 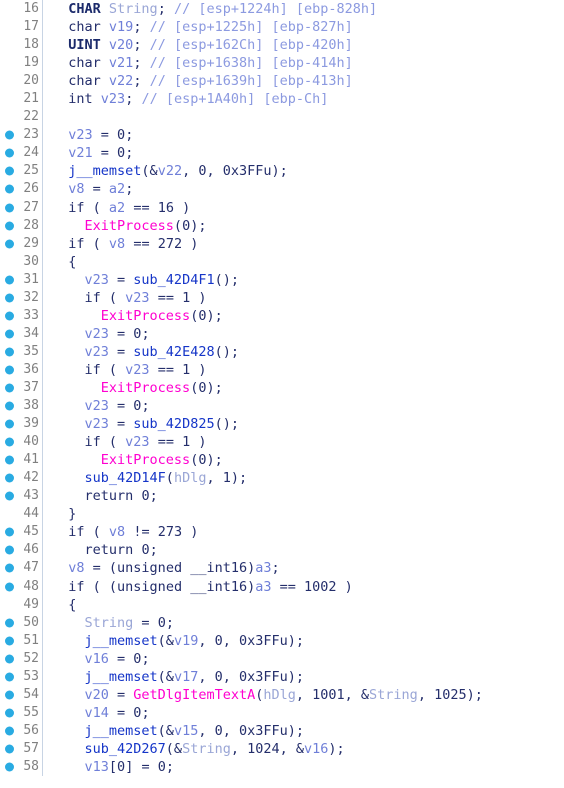 What do you see at coordinates (21, 676) in the screenshot?
I see `line-gutter: 53` at bounding box center [21, 676].